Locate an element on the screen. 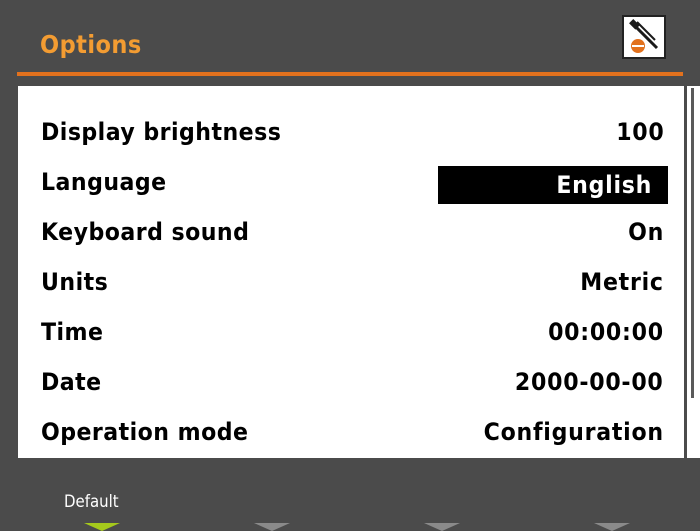 Image resolution: width=700 pixels, height=531 pixels. option-value-text: English is located at coordinates (604, 185).